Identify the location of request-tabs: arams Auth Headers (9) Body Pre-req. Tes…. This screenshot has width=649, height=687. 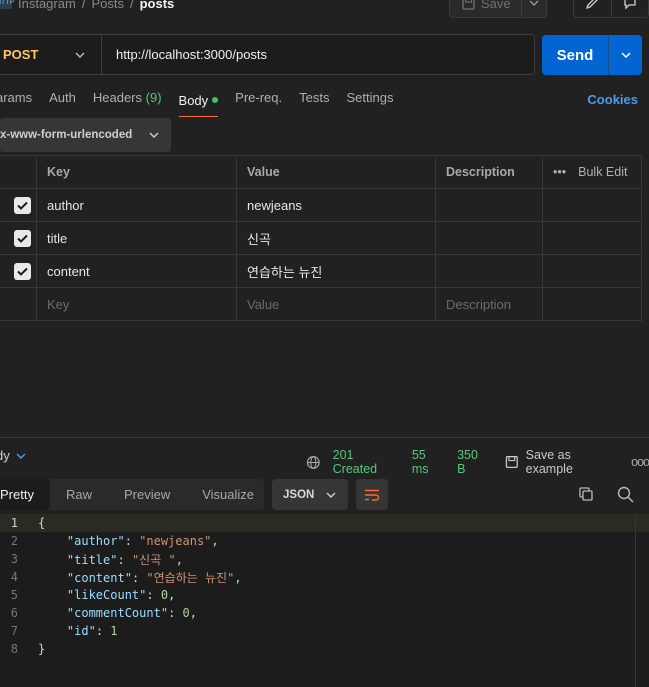
(196, 103).